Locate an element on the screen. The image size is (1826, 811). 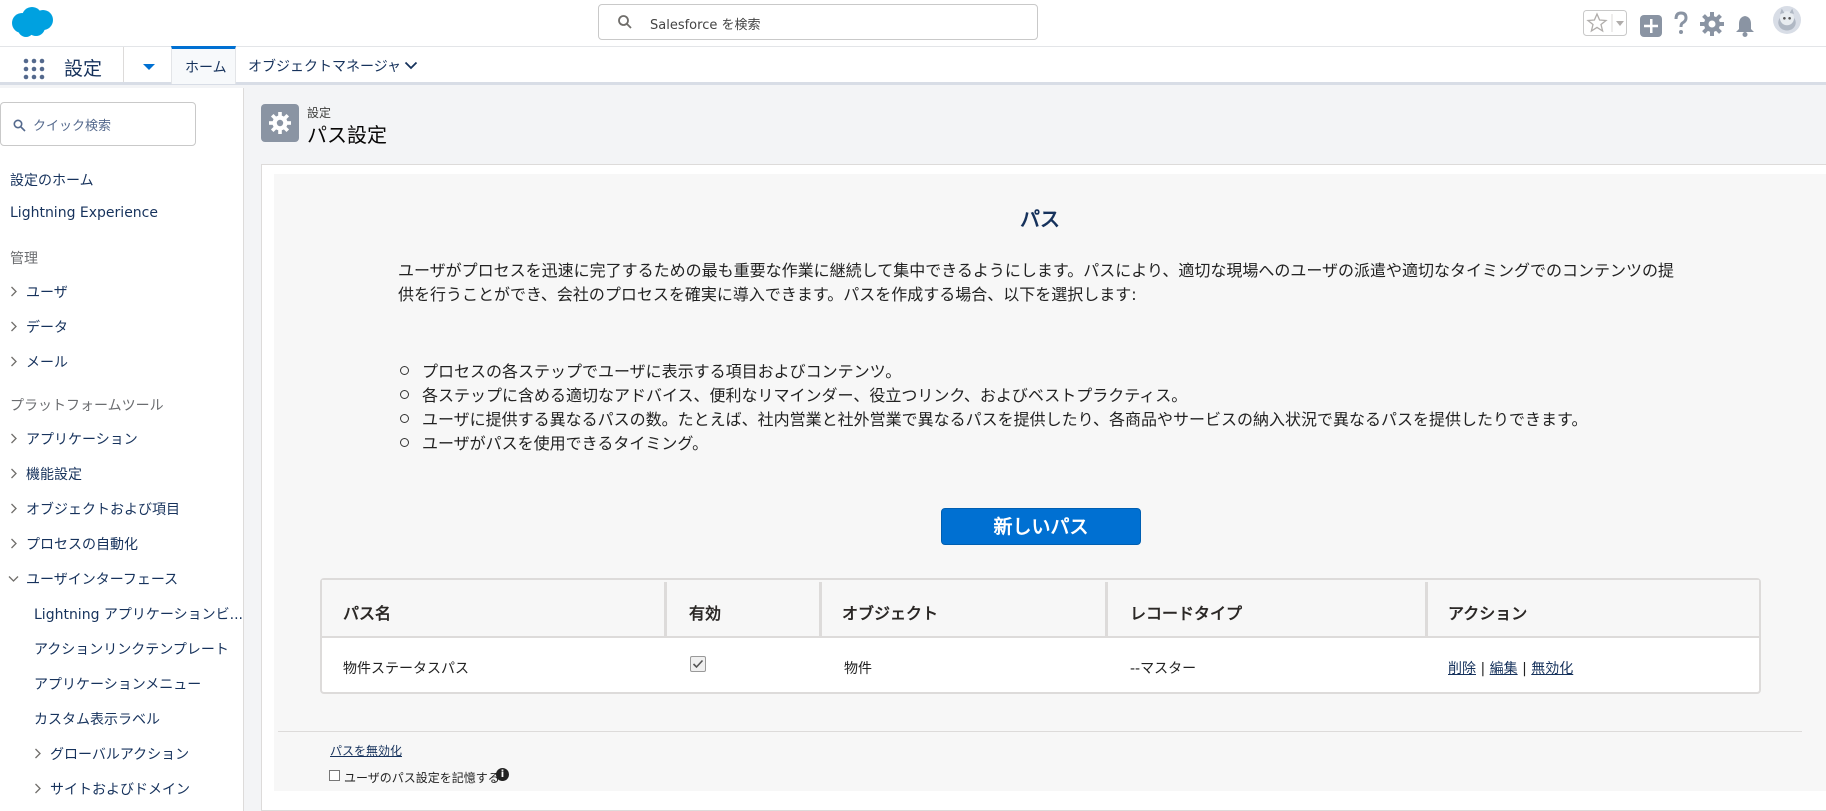
active-checkbox is located at coordinates (698, 664).